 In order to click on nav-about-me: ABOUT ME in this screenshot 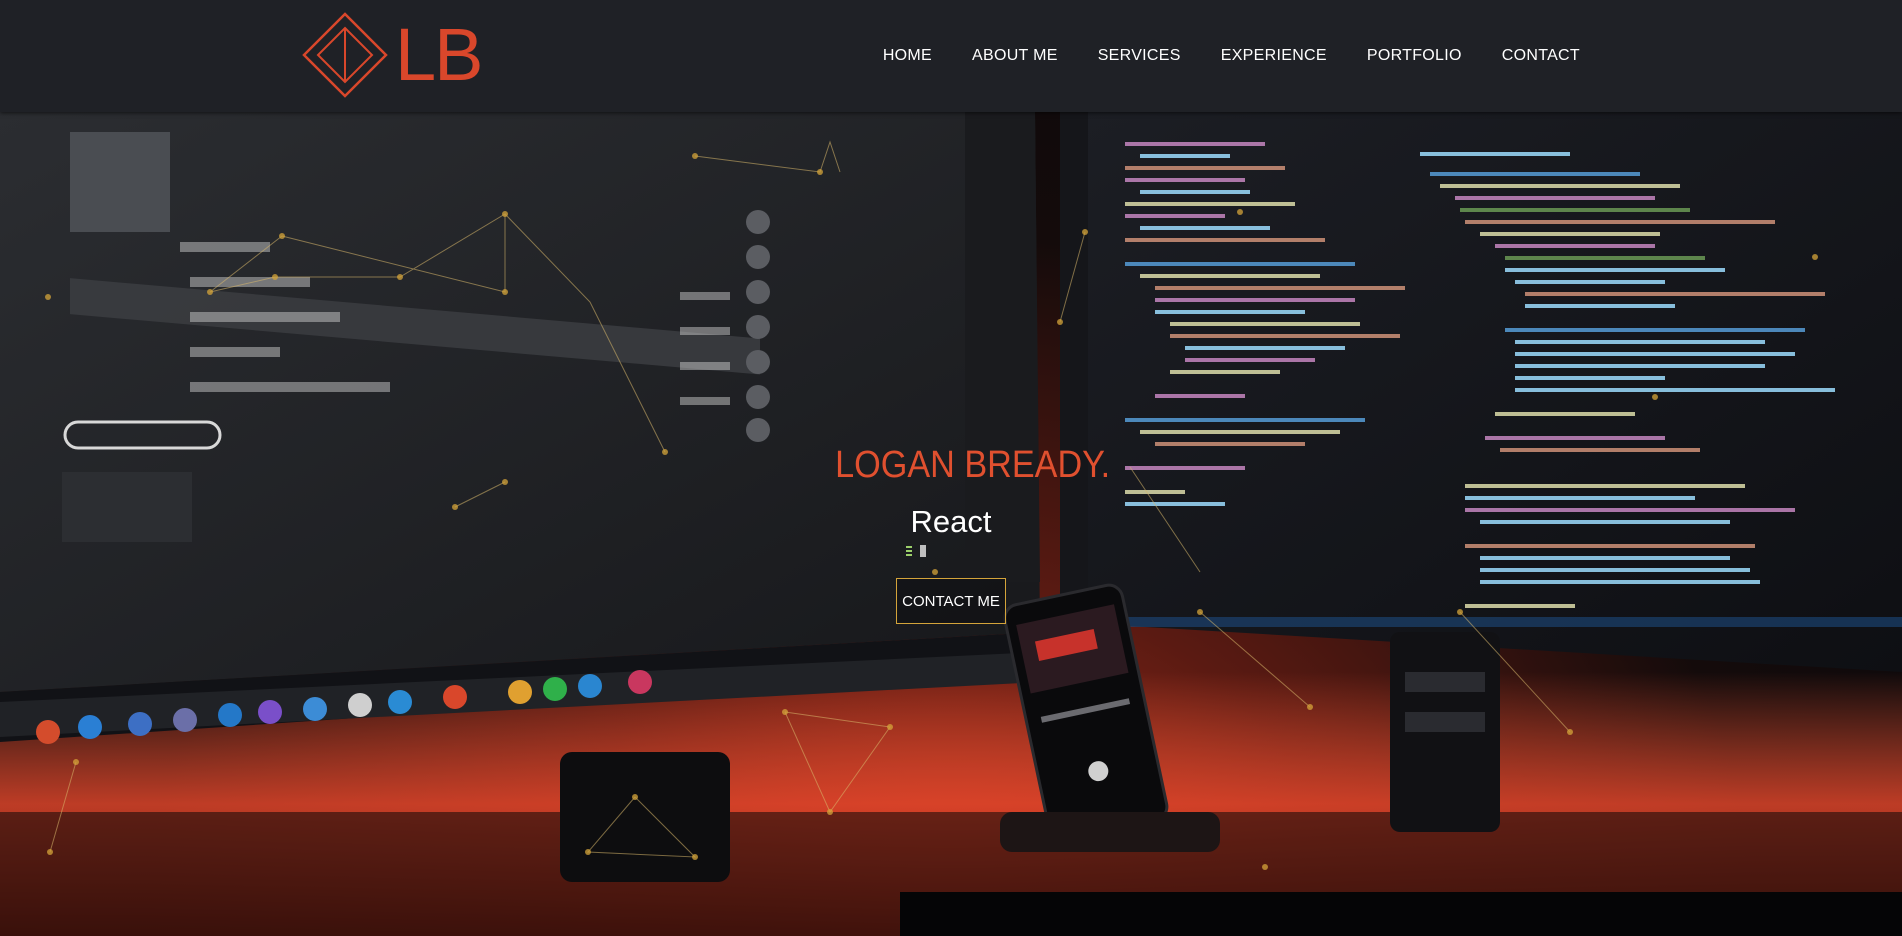, I will do `click(1015, 56)`.